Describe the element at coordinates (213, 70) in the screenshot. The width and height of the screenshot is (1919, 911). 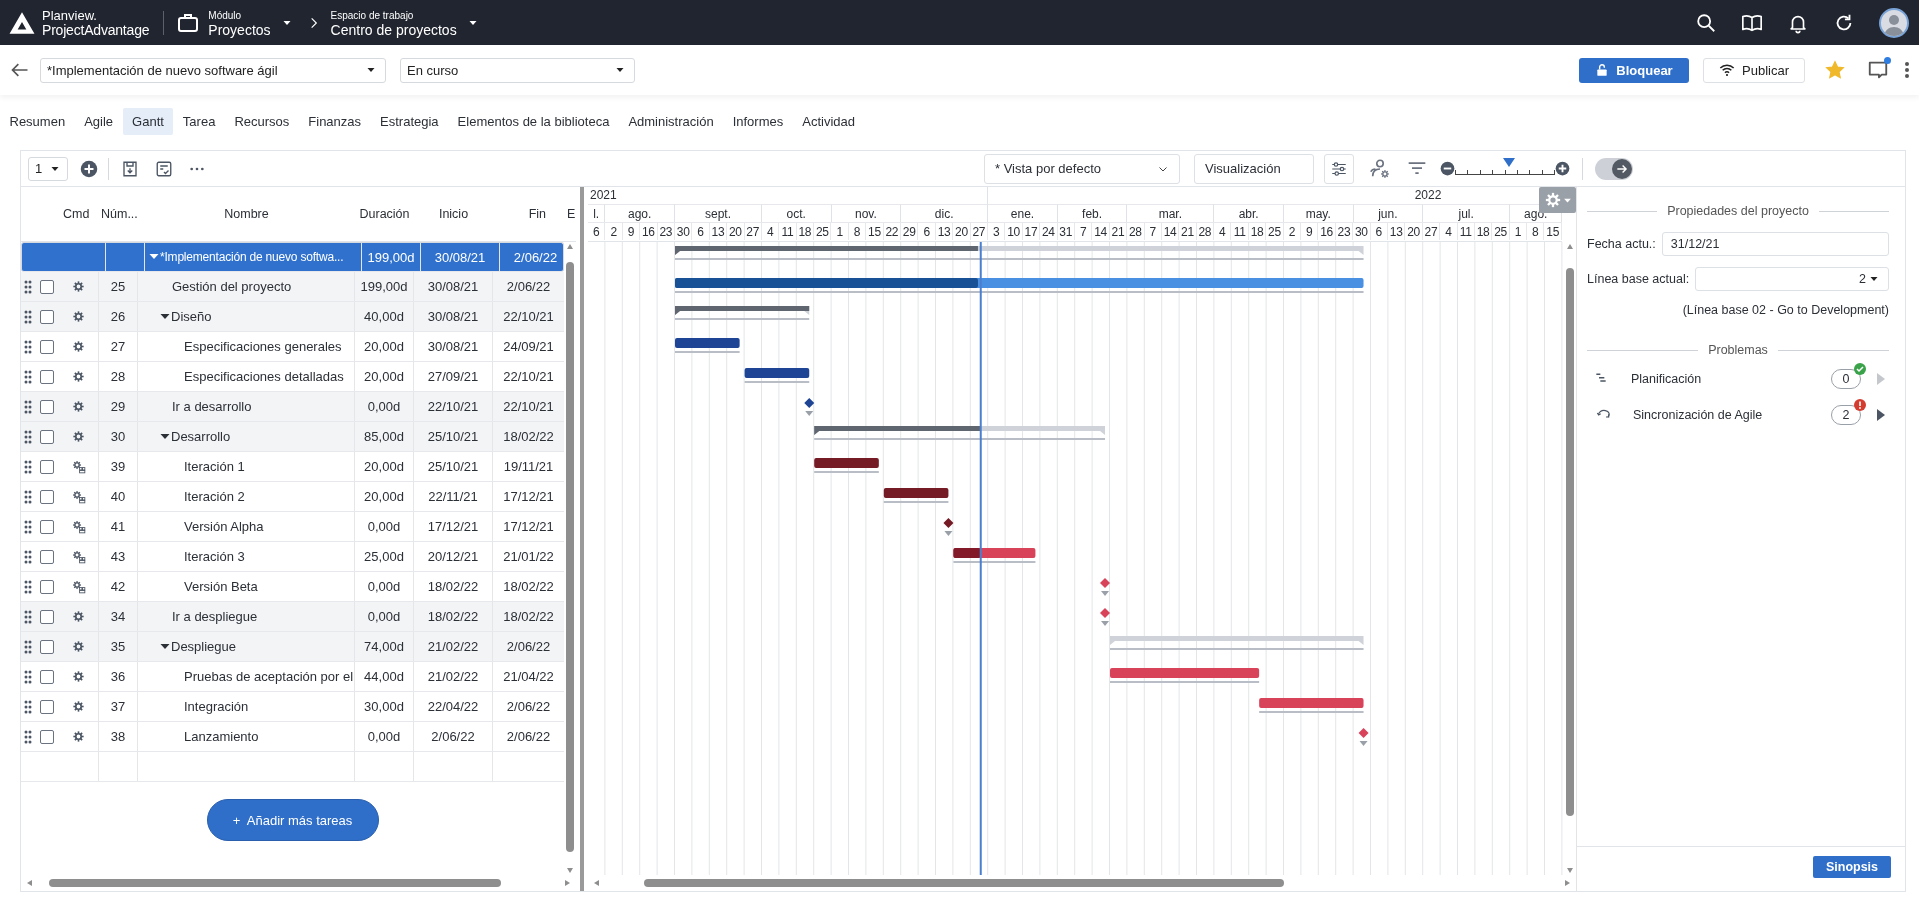
I see `project-select: *Implementación de nuevo software ágil` at that location.